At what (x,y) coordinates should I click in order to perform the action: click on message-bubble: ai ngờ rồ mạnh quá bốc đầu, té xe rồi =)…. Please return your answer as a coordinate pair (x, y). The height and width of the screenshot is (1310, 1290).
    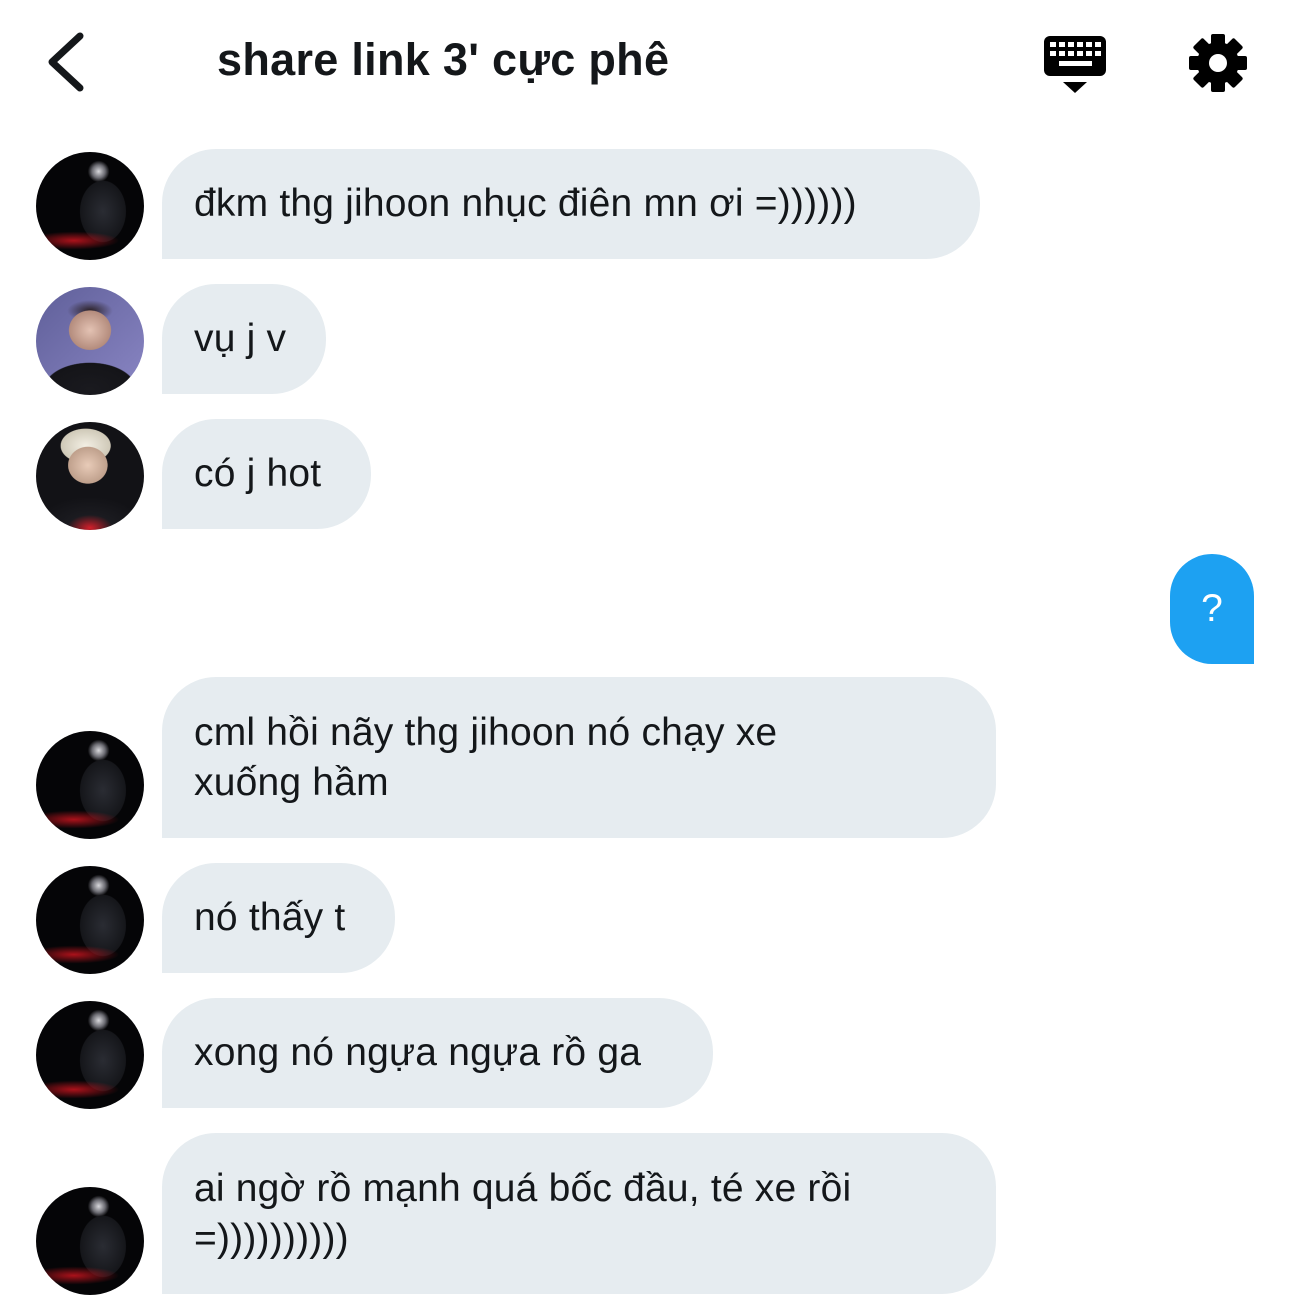
    Looking at the image, I should click on (579, 1213).